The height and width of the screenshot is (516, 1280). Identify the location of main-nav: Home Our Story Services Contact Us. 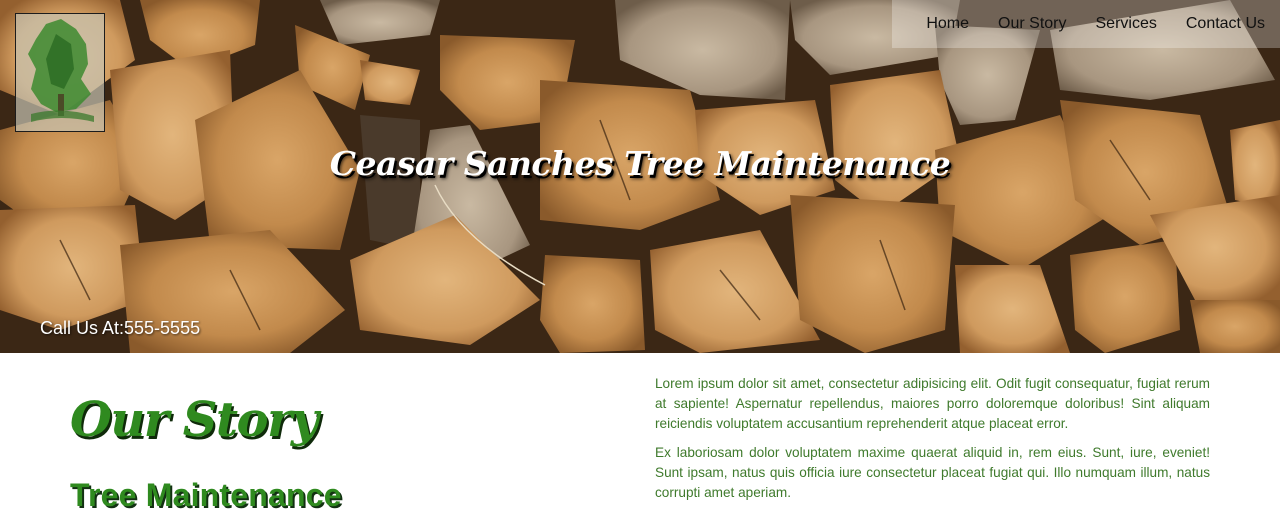
(1086, 24).